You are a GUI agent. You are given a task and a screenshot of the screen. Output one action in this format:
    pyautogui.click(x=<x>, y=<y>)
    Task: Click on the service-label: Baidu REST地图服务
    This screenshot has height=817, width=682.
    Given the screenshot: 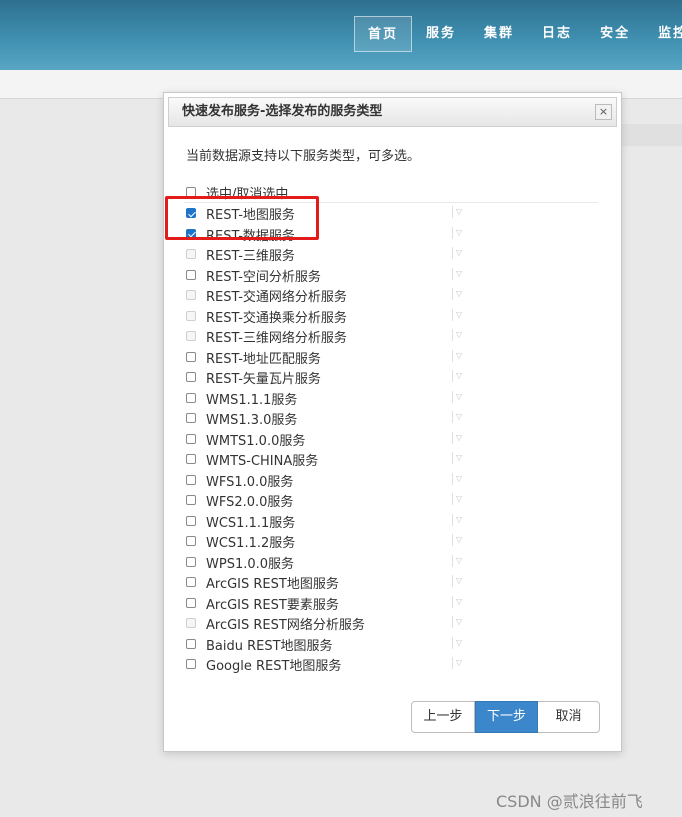 What is the action you would take?
    pyautogui.click(x=269, y=646)
    